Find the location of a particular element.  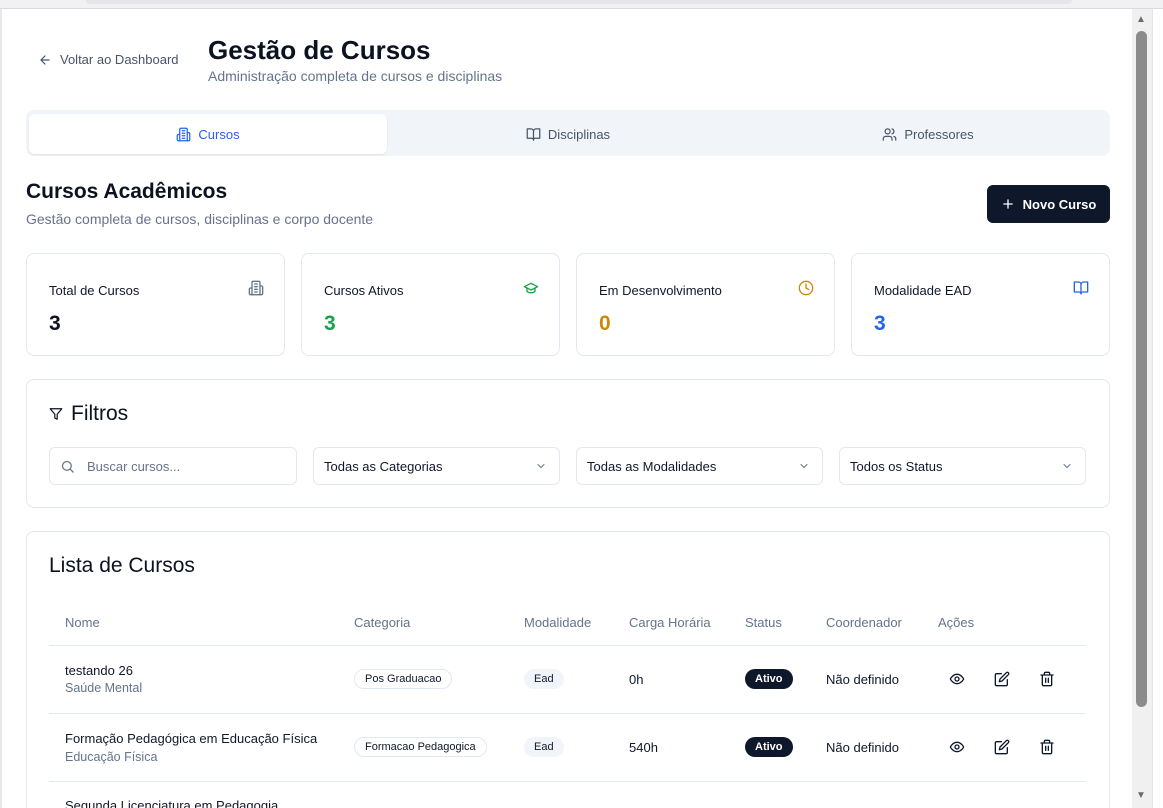

category-badge: Pos Graduacao is located at coordinates (403, 679).